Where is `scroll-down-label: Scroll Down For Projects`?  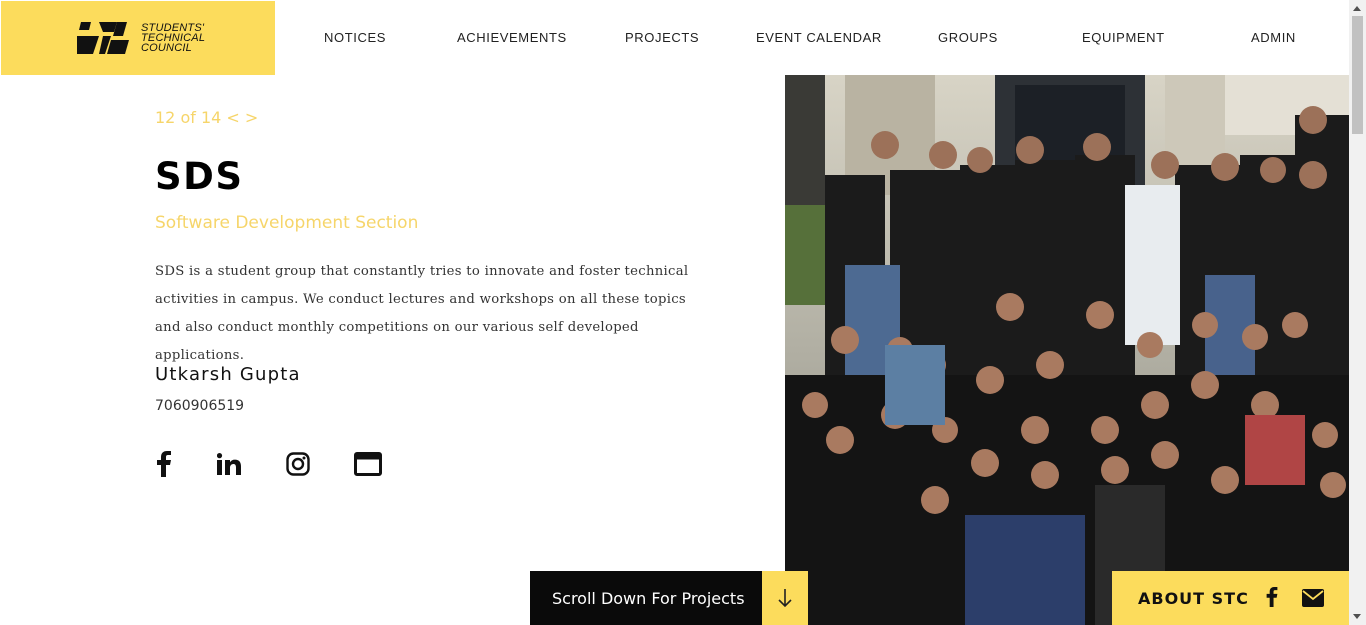
scroll-down-label: Scroll Down For Projects is located at coordinates (648, 598).